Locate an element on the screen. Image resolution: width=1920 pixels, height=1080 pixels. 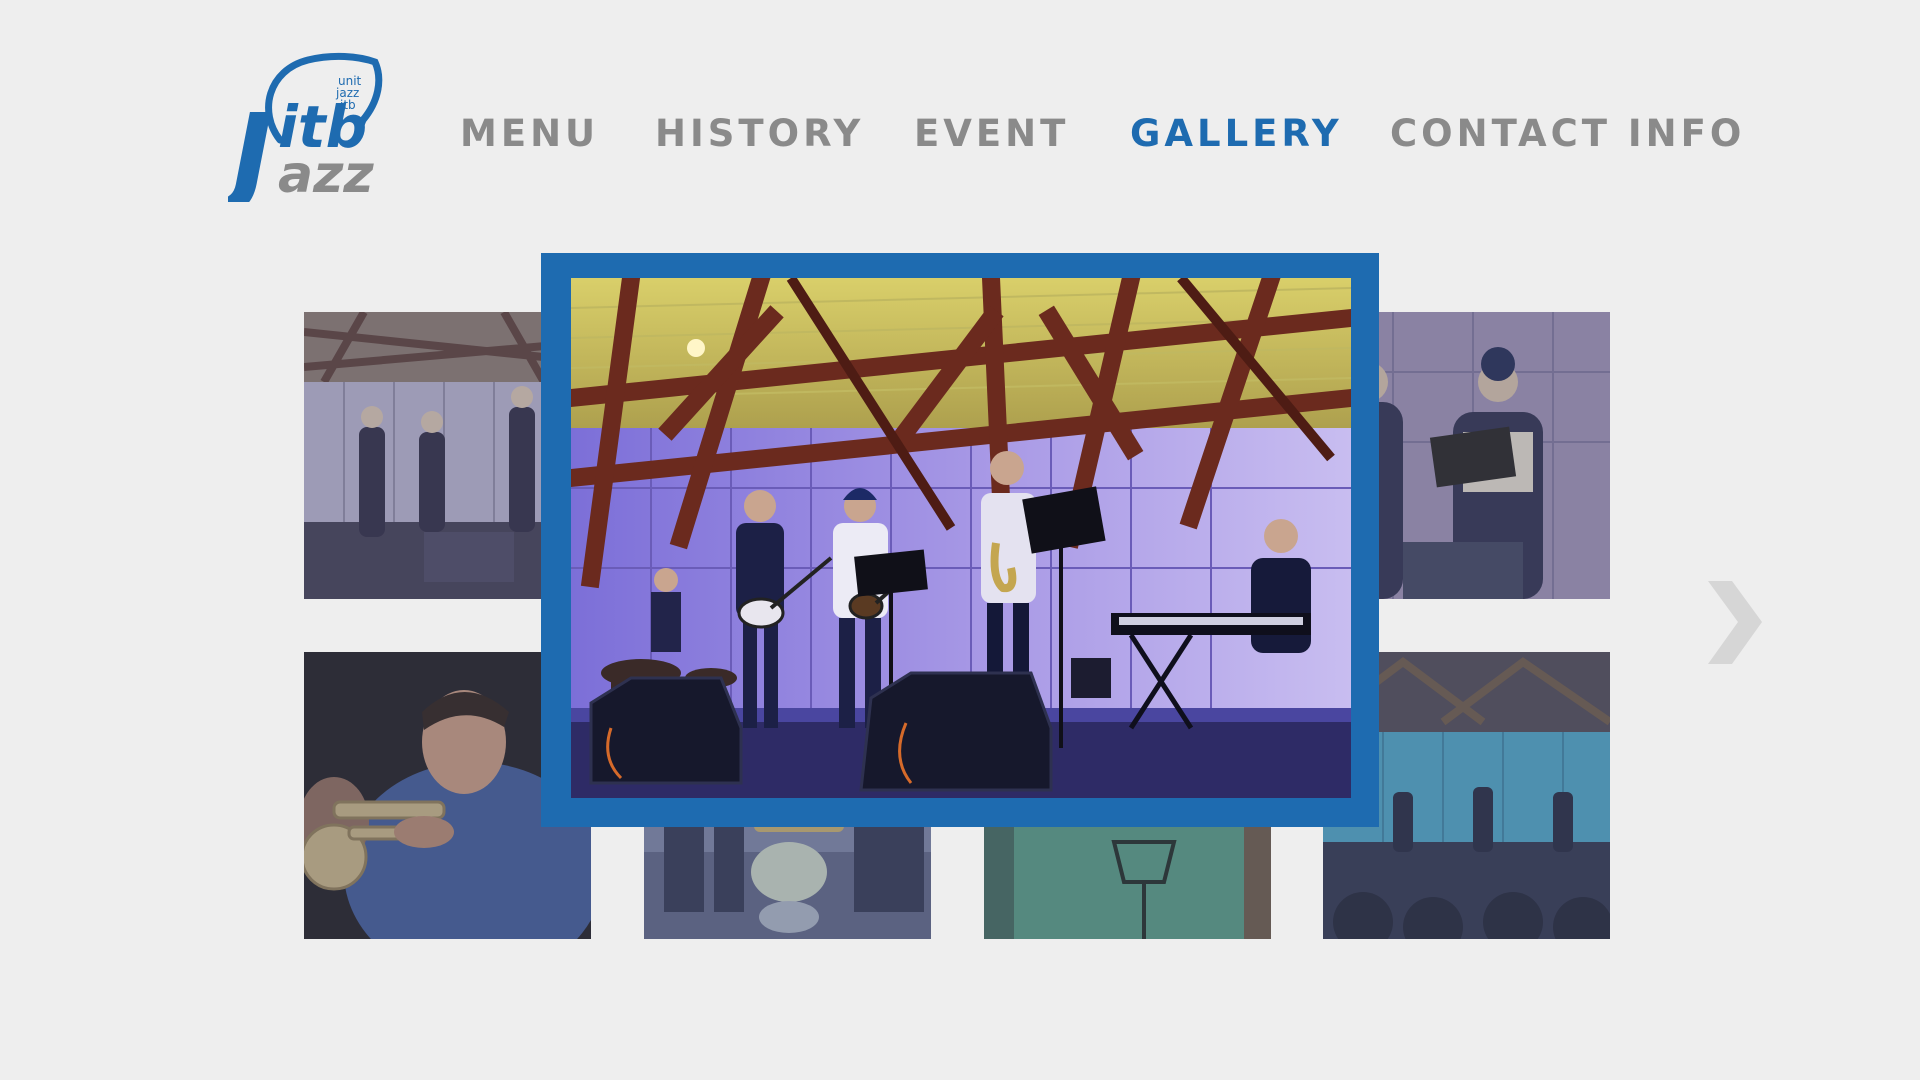
chevron-right-icon is located at coordinates (1735, 622).